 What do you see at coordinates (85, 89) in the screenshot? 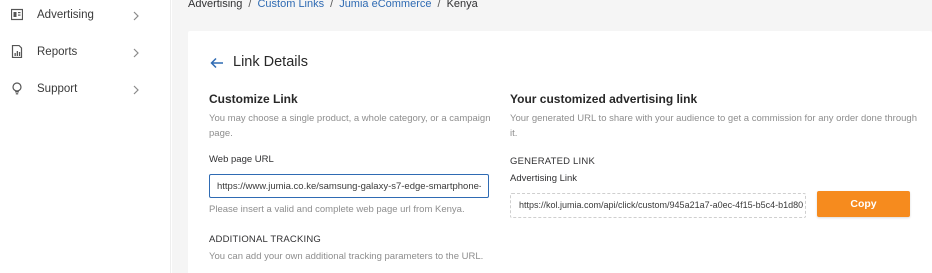
I see `sidebar-item-support: Support` at bounding box center [85, 89].